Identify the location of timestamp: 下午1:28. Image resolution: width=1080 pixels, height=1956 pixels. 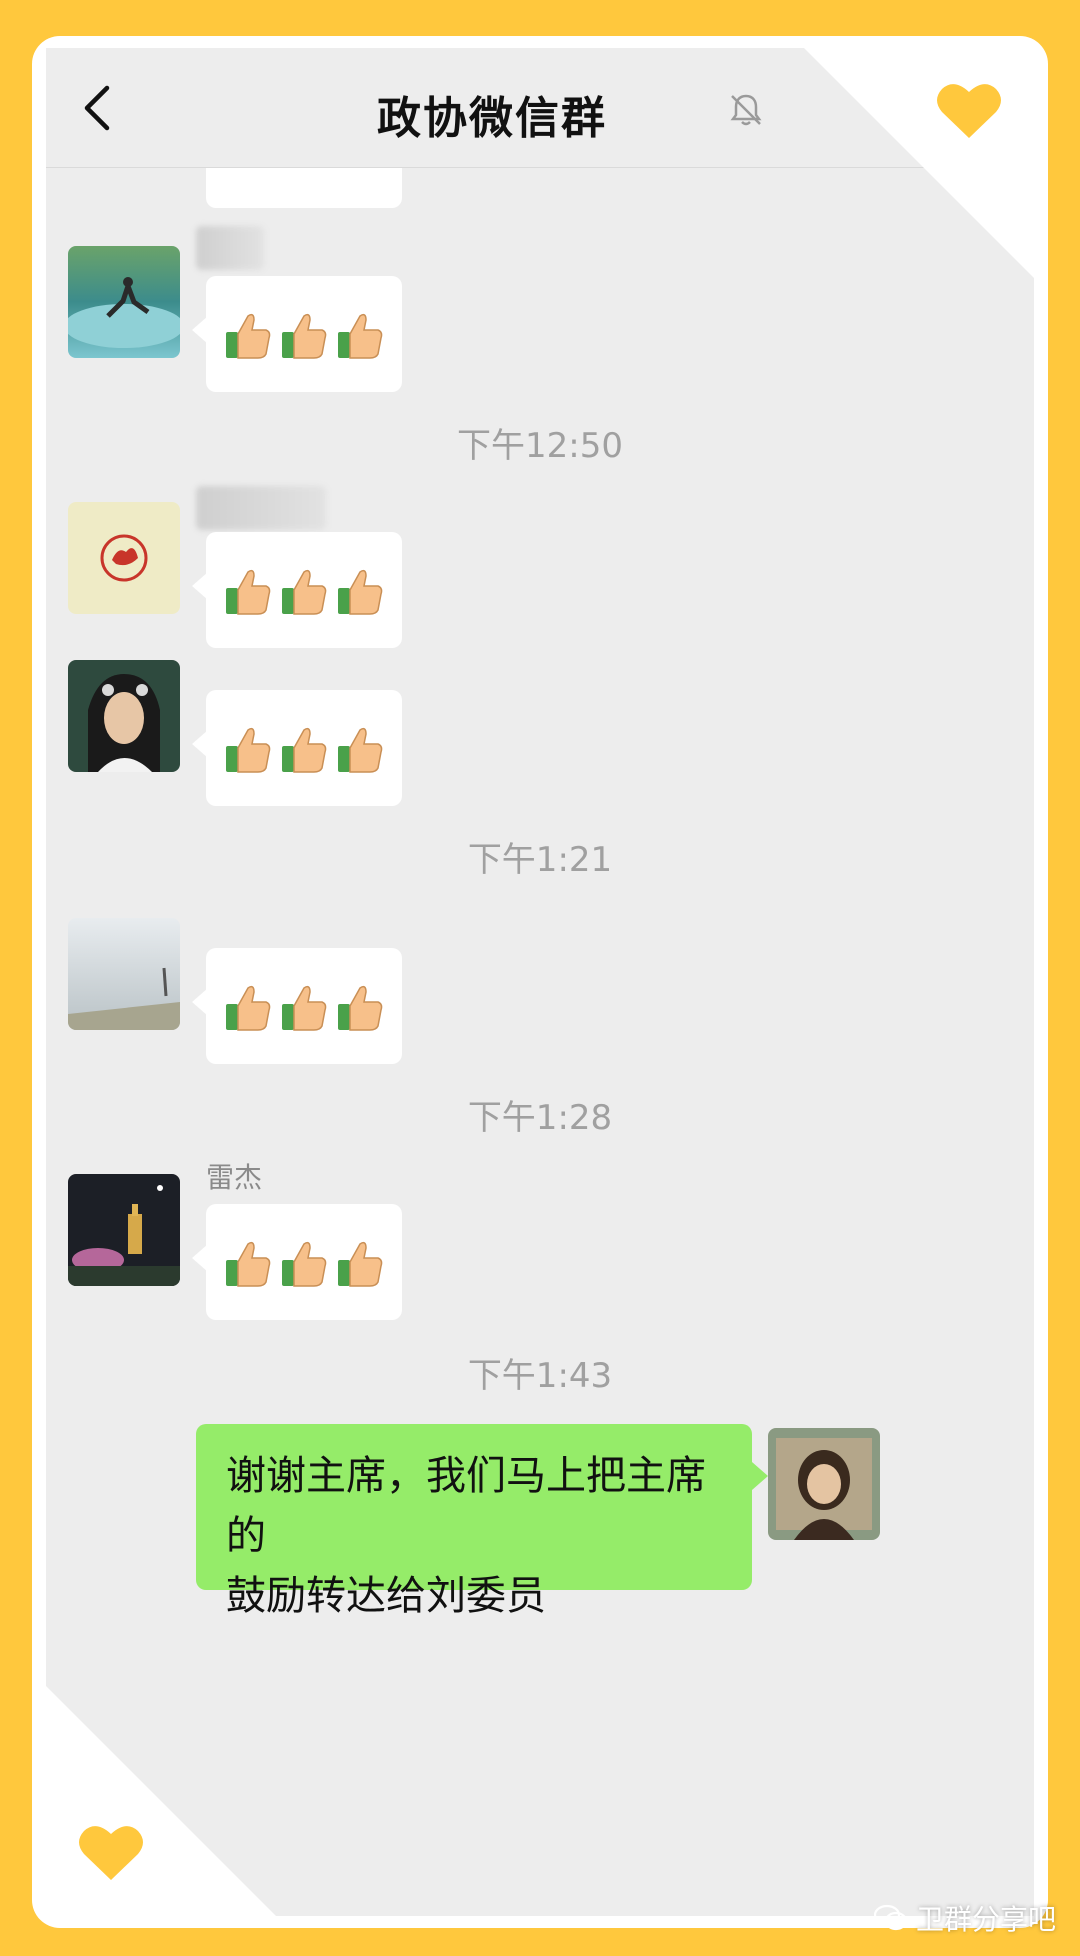
(540, 1118).